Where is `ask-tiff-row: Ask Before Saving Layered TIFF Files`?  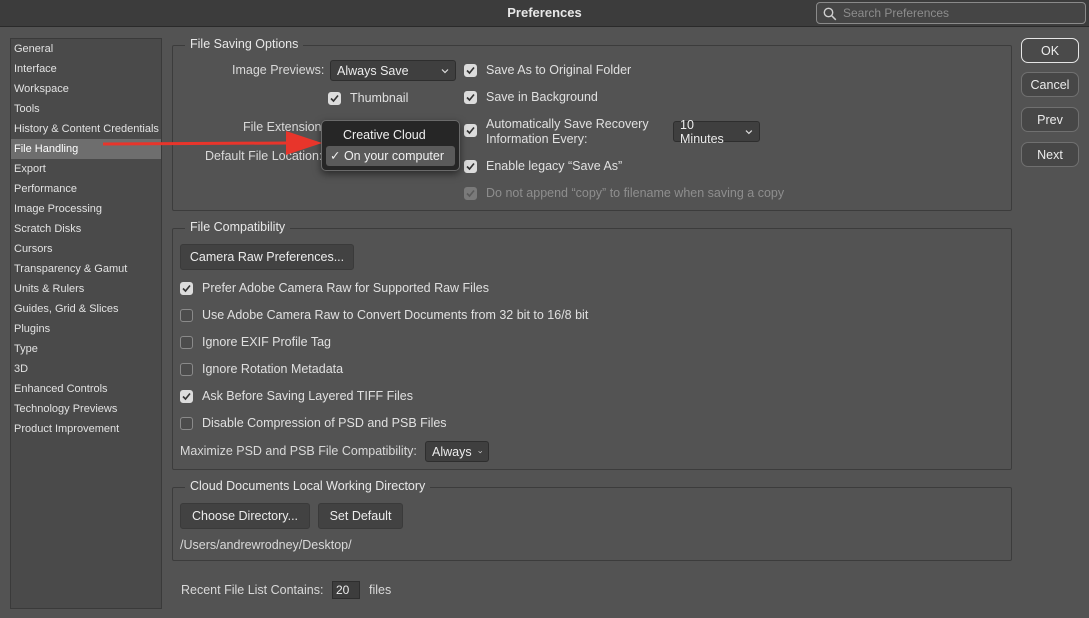
ask-tiff-row: Ask Before Saving Layered TIFF Files is located at coordinates (296, 396).